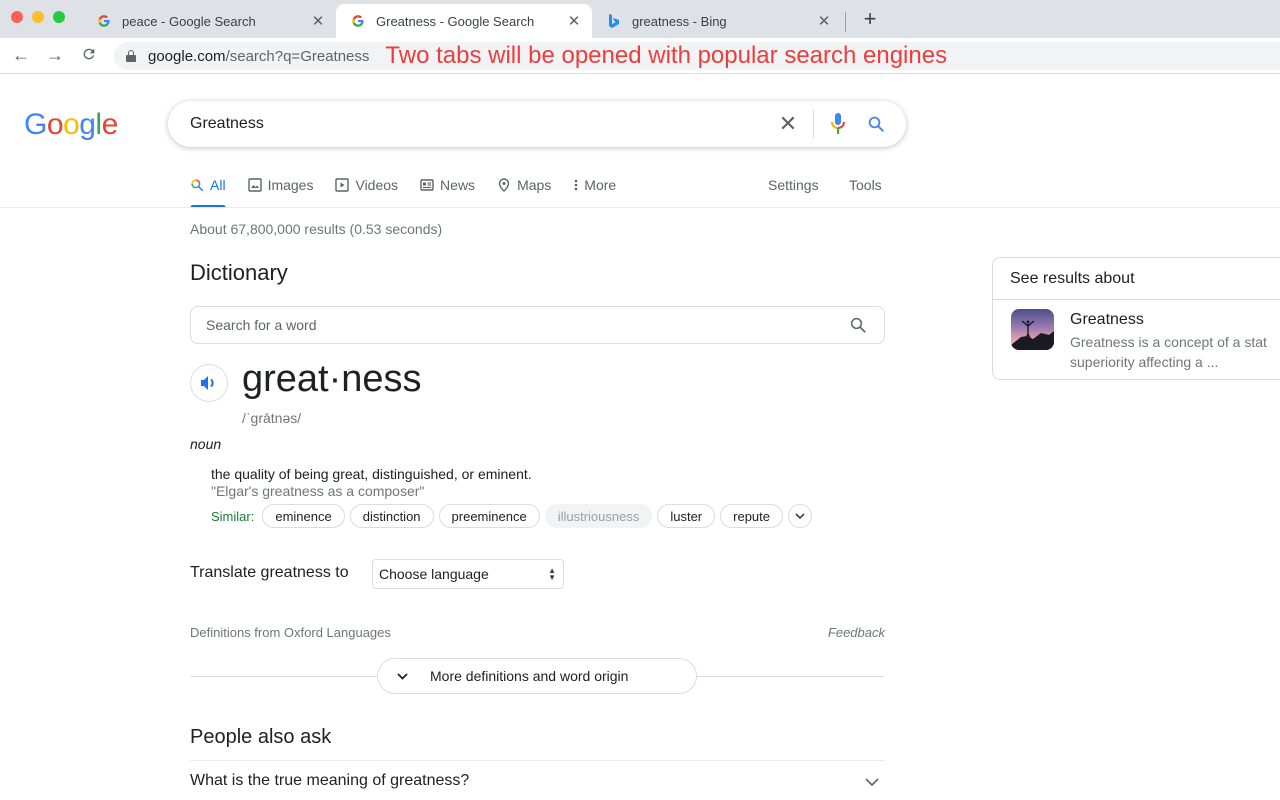 This screenshot has width=1280, height=800. What do you see at coordinates (504, 185) in the screenshot?
I see `map-pin-icon` at bounding box center [504, 185].